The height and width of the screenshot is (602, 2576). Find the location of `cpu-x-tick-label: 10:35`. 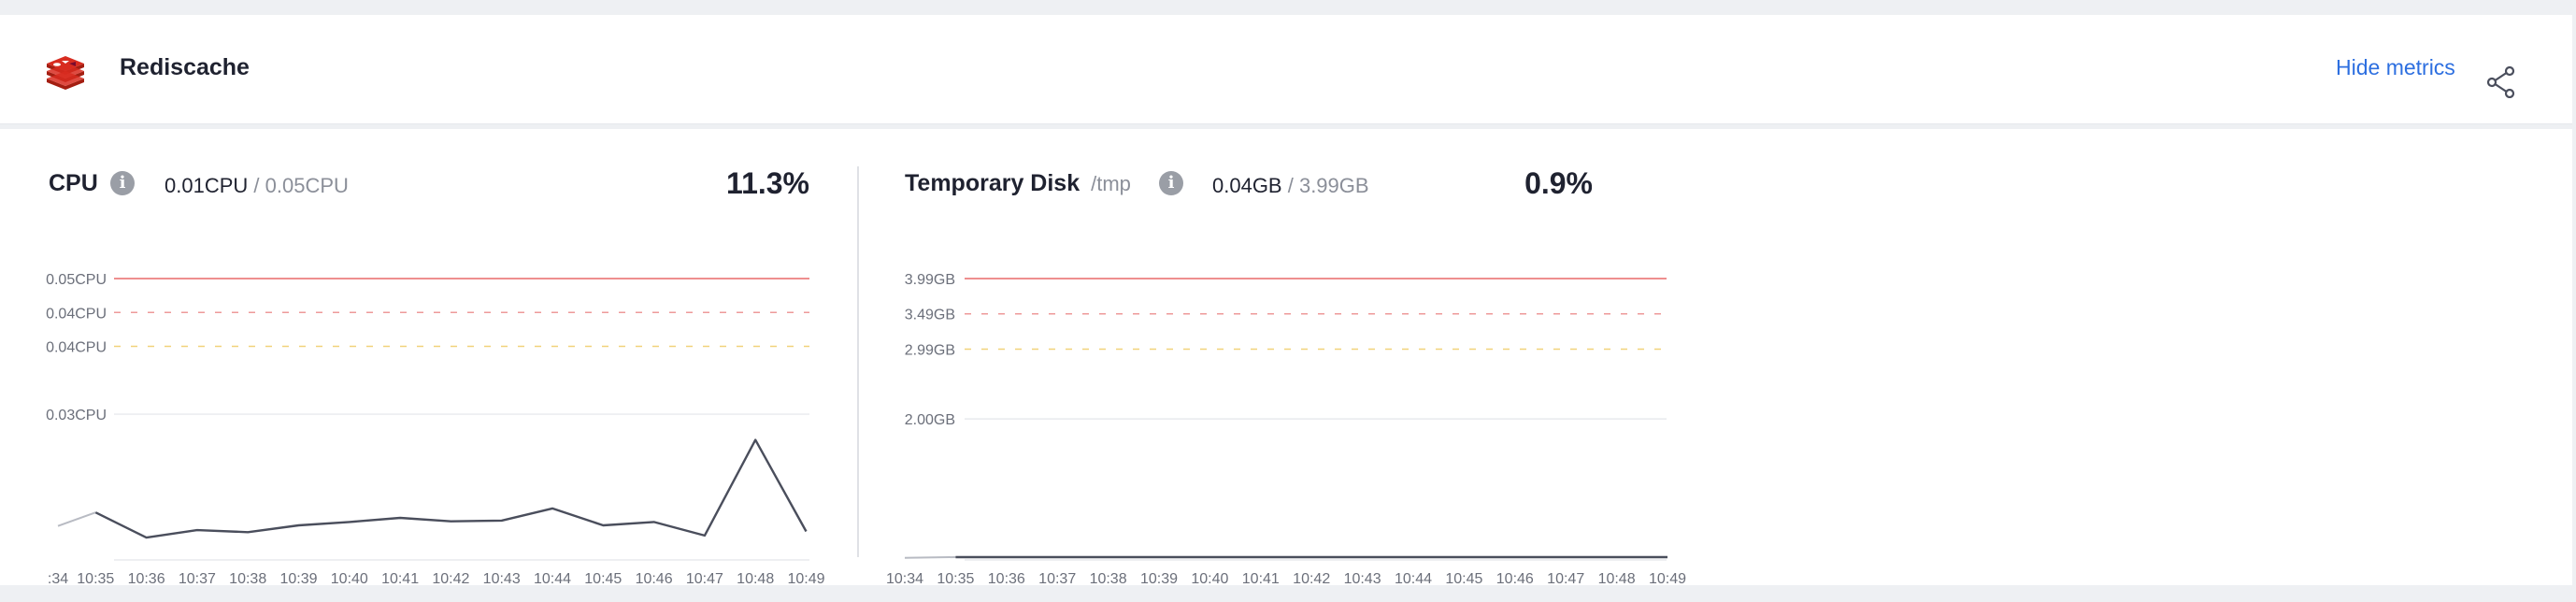

cpu-x-tick-label: 10:35 is located at coordinates (95, 578).